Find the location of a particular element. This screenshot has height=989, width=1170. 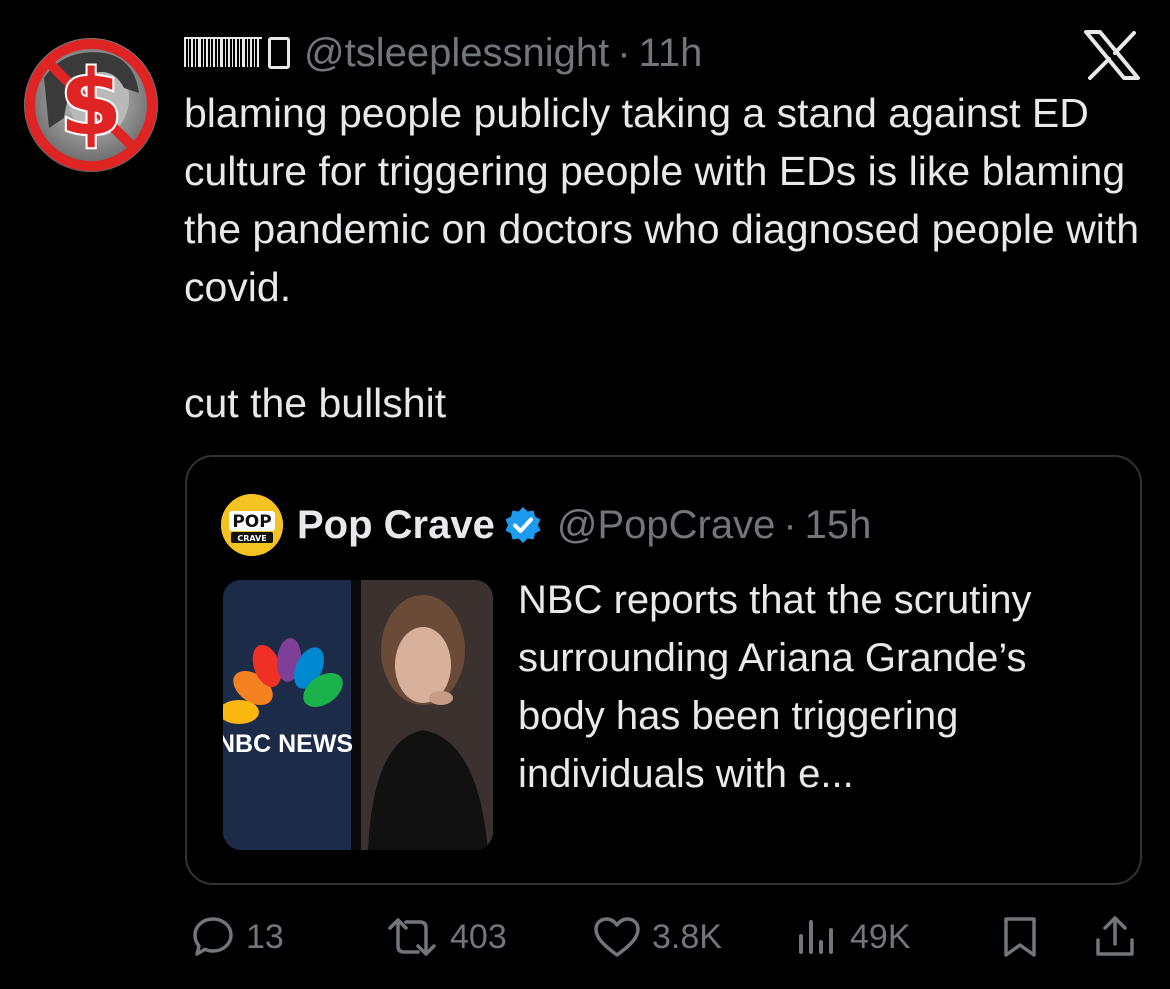

repost-icon is located at coordinates (412, 937).